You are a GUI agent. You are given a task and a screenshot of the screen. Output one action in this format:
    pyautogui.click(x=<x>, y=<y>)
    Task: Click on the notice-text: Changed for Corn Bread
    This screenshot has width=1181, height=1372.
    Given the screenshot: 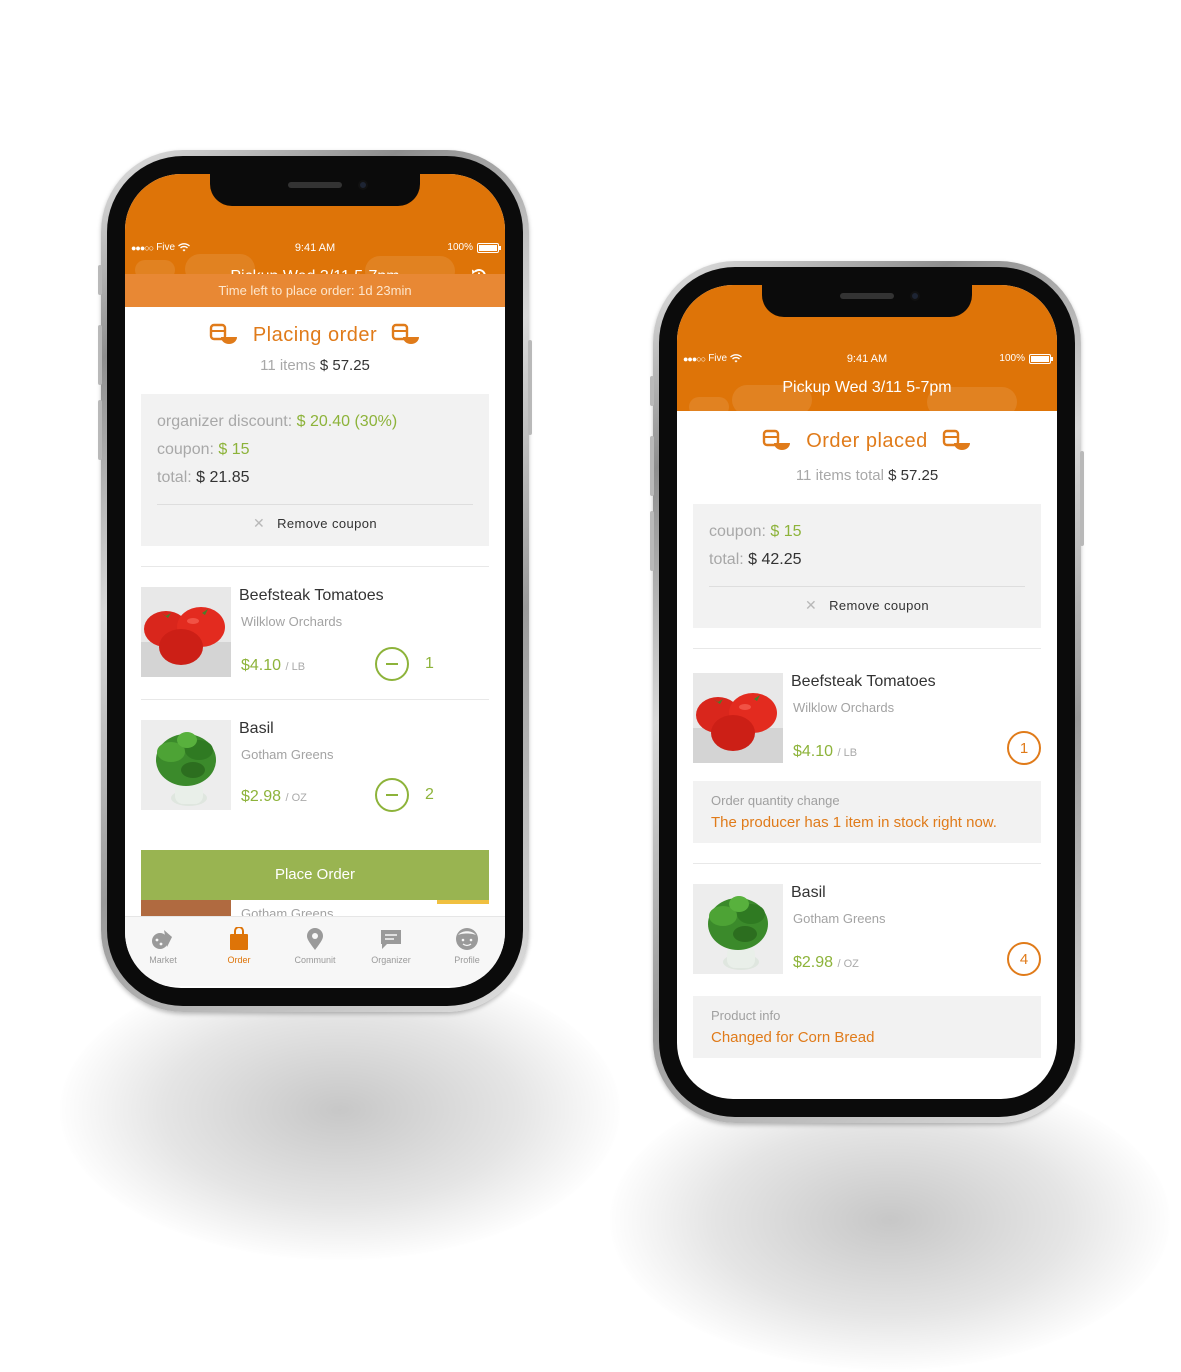 What is the action you would take?
    pyautogui.click(x=793, y=1037)
    